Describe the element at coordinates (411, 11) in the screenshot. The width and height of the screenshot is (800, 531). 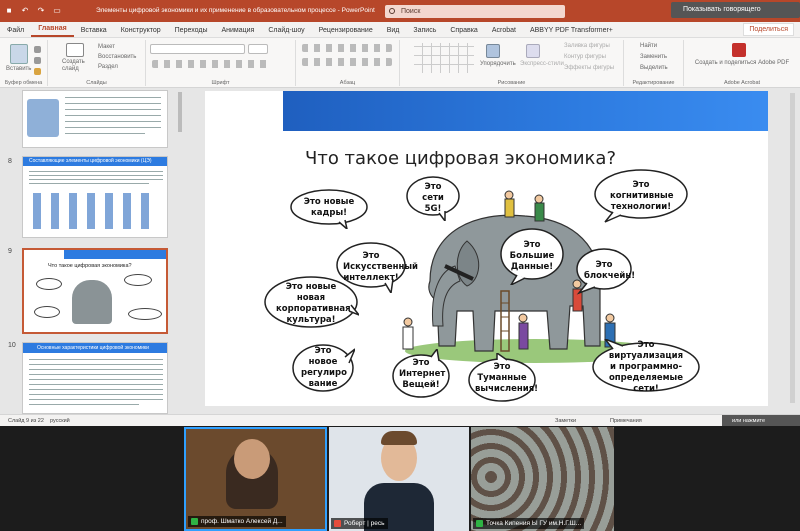
I see `search-placeholder: Поиск` at that location.